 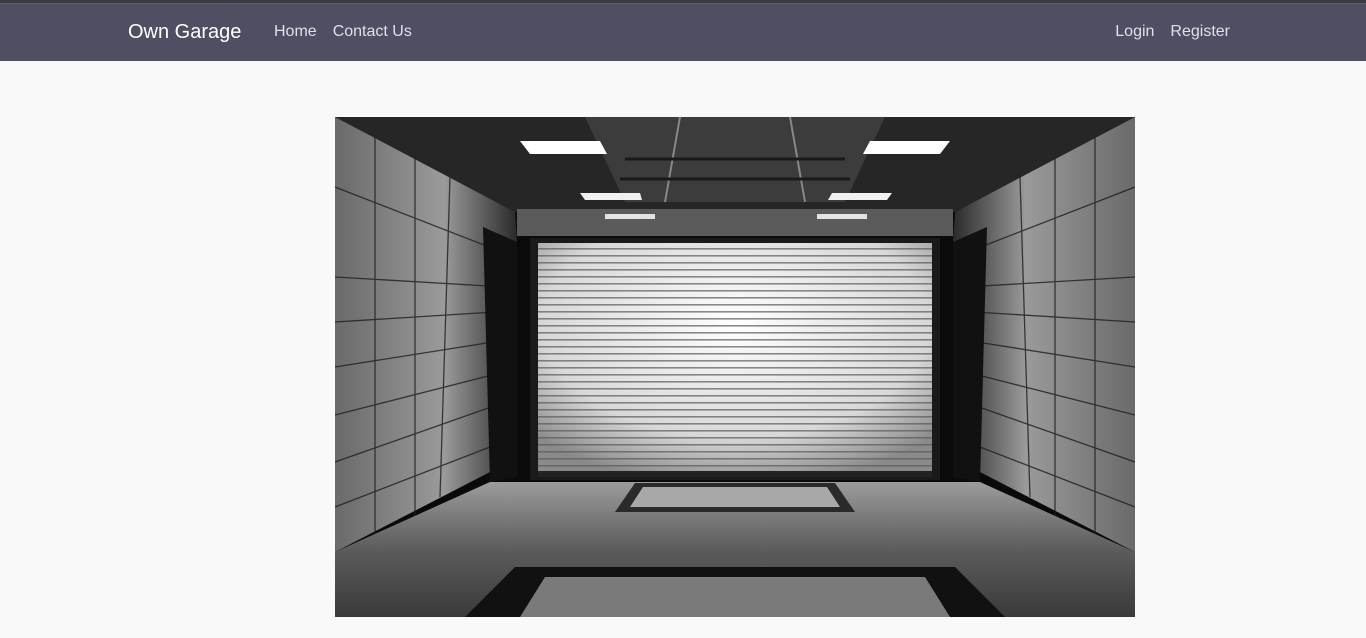 I want to click on brand-link: Own Garage, so click(x=184, y=32).